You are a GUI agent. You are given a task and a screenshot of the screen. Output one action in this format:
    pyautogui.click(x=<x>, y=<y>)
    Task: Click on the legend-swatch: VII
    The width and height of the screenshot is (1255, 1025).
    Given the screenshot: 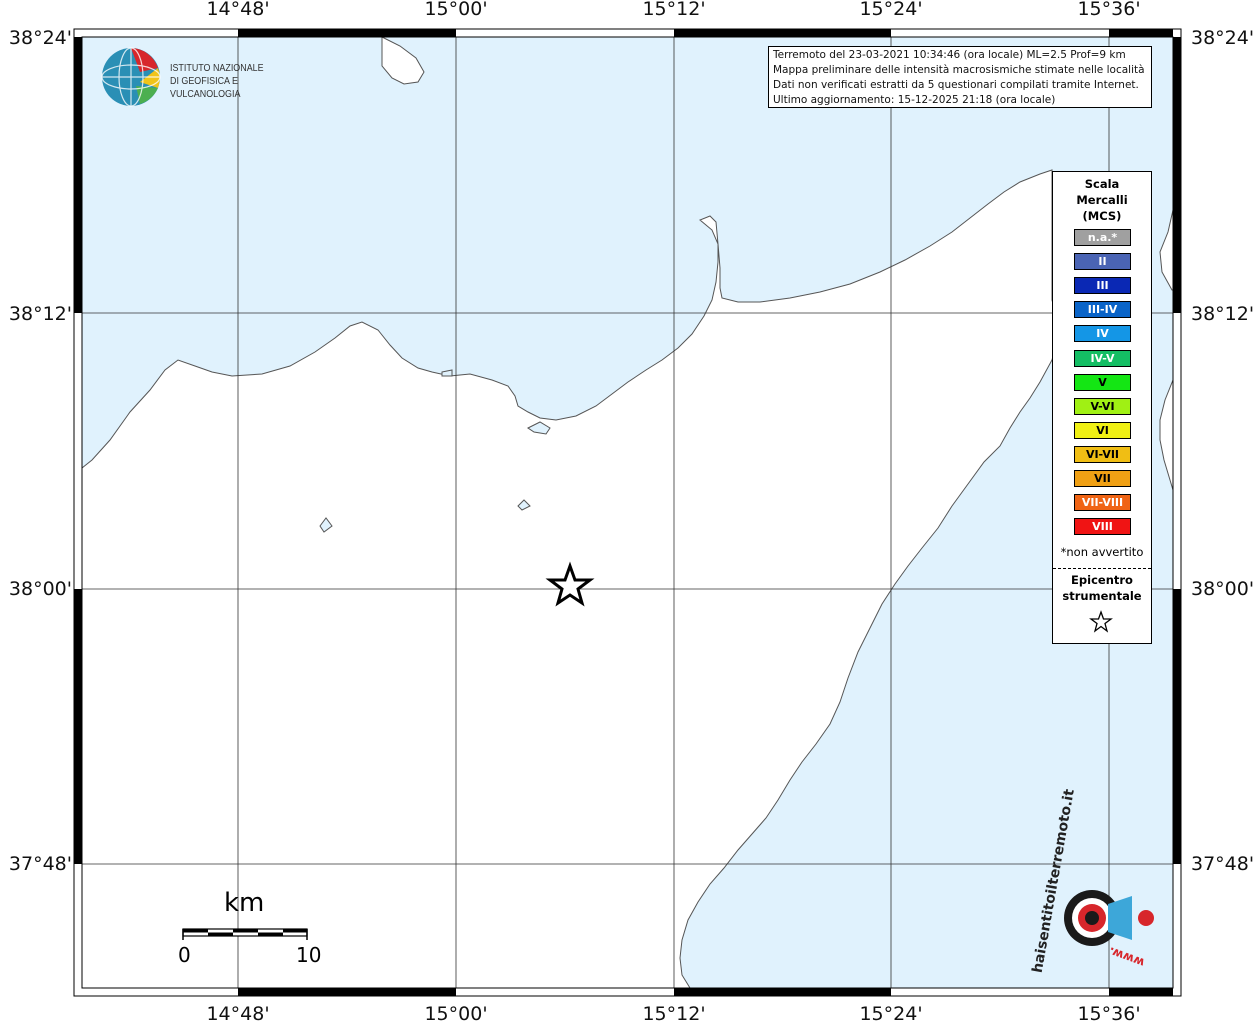 What is the action you would take?
    pyautogui.click(x=1102, y=478)
    